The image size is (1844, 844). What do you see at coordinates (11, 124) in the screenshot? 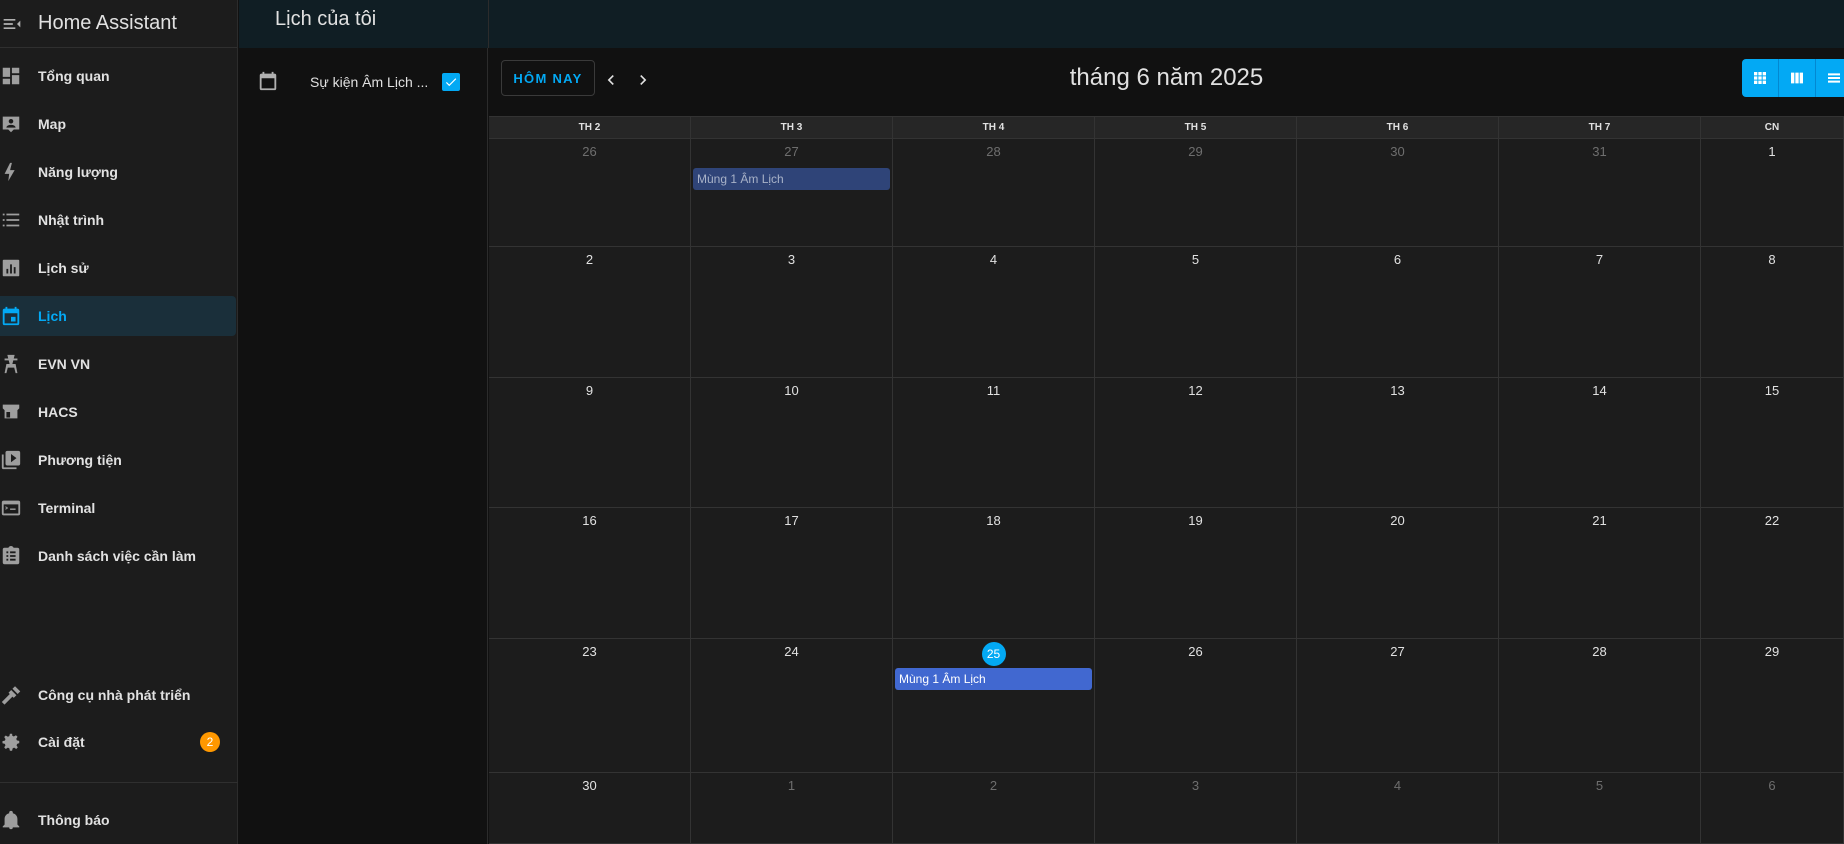
I see `map-account-icon` at bounding box center [11, 124].